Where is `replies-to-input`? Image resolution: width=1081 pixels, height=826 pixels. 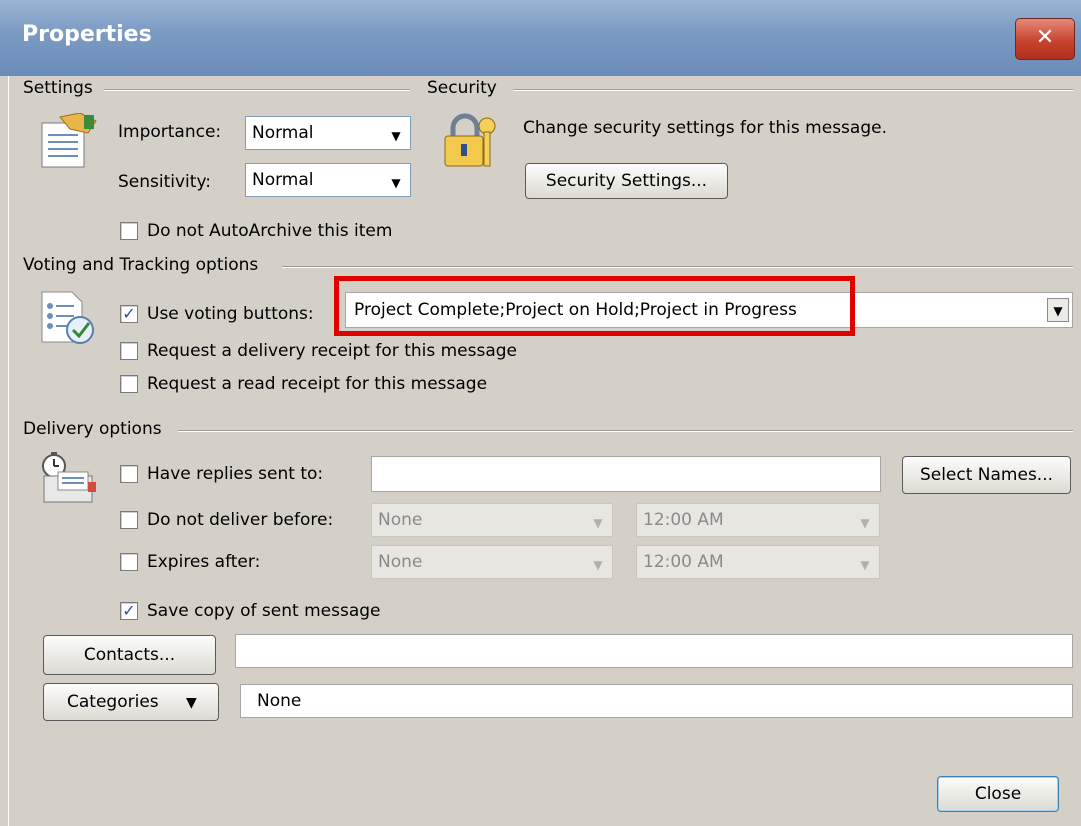 replies-to-input is located at coordinates (626, 474).